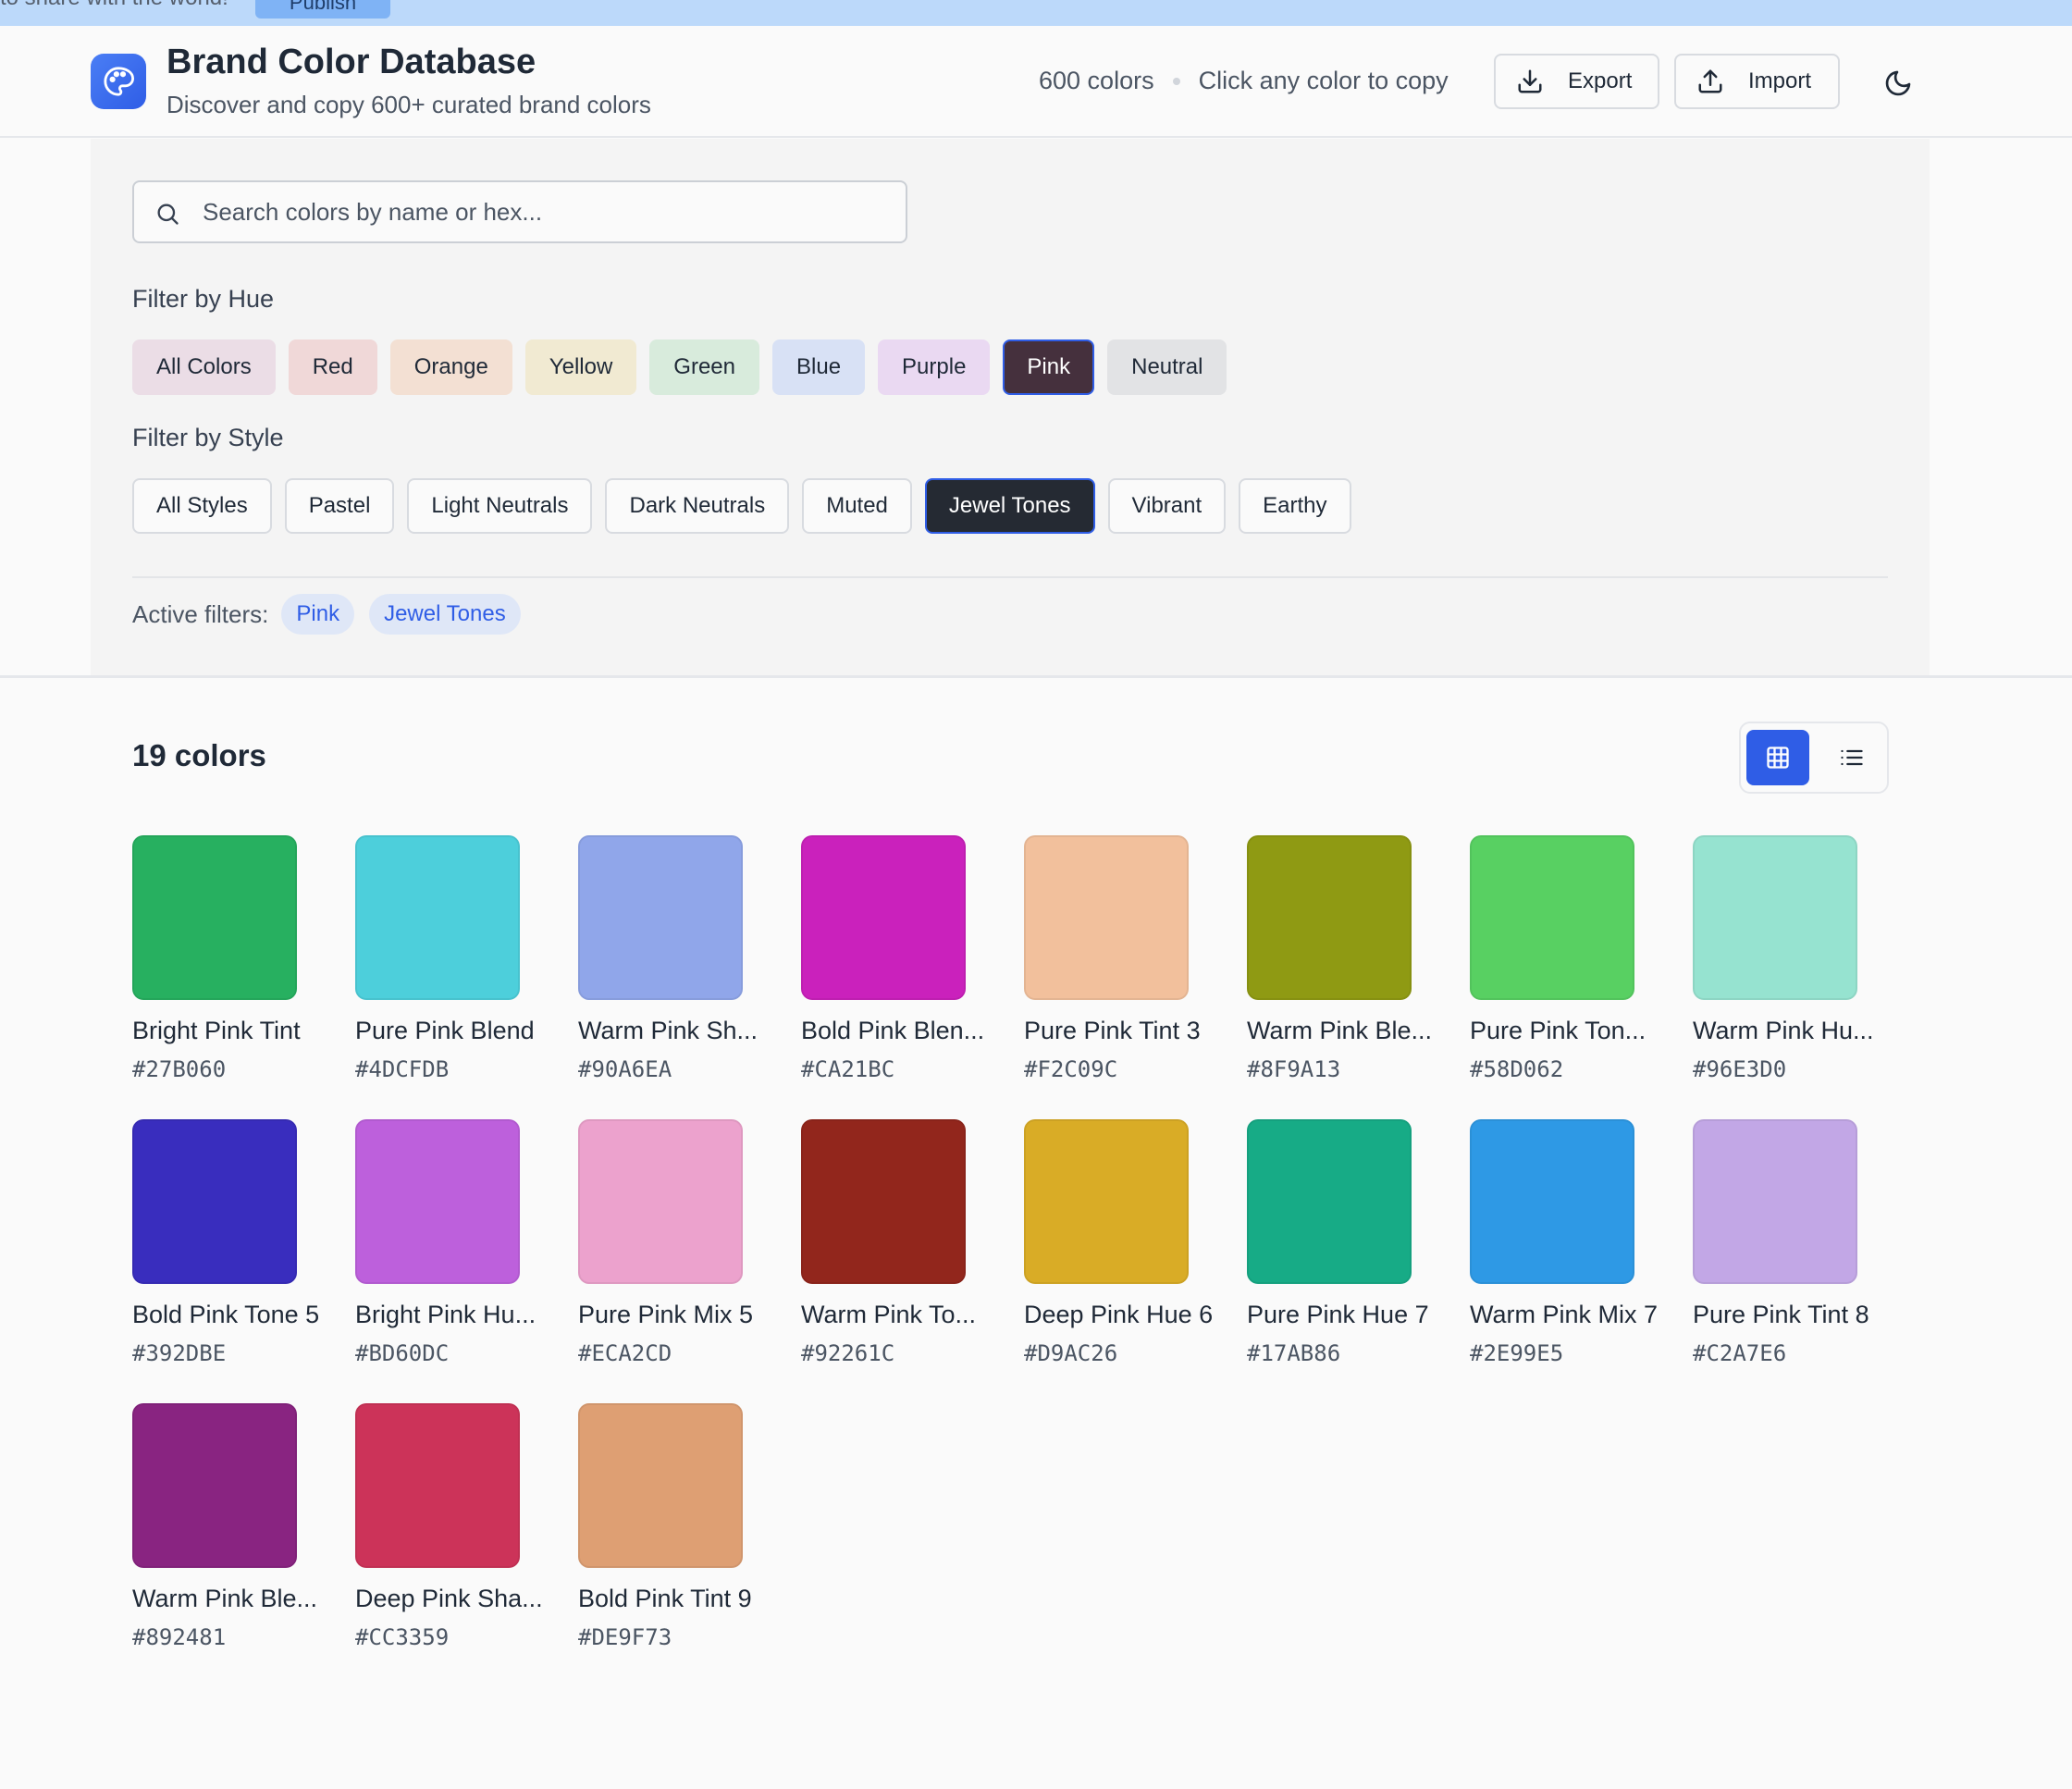 The height and width of the screenshot is (1789, 2072). I want to click on color-card: Pure Pink Tint 8 #C2A7E6, so click(1799, 1261).